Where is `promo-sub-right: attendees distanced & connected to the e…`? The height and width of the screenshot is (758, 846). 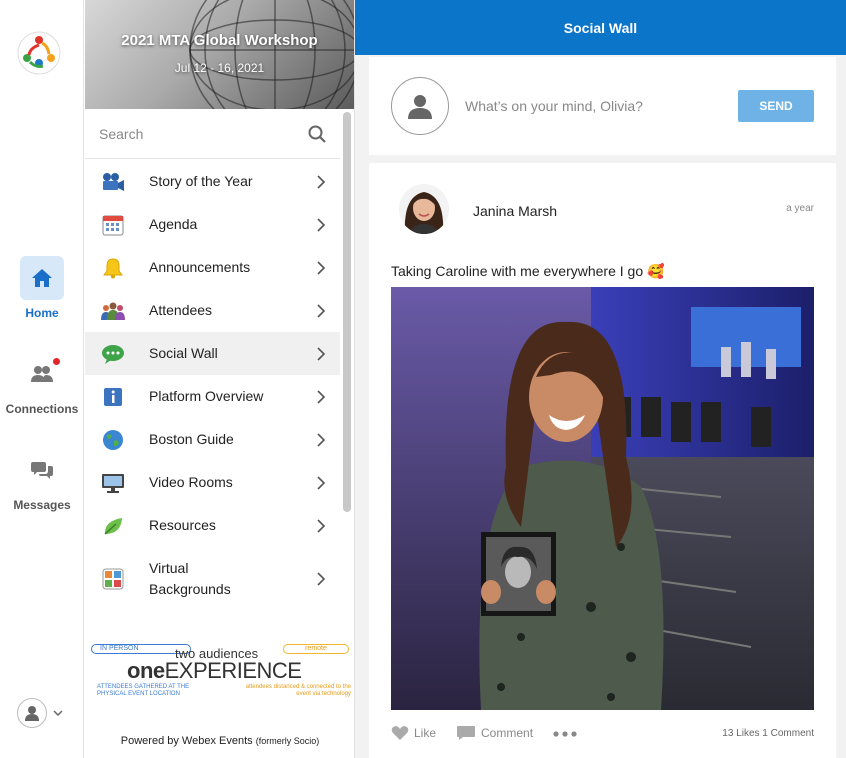
promo-sub-right: attendees distanced & connected to the e… is located at coordinates (298, 690).